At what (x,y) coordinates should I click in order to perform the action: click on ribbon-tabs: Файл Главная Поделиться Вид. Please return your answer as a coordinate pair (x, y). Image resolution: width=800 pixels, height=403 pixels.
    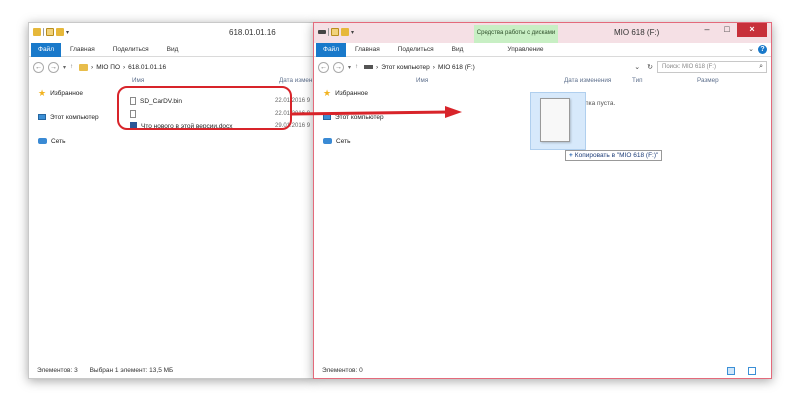
    Looking at the image, I should click on (171, 49).